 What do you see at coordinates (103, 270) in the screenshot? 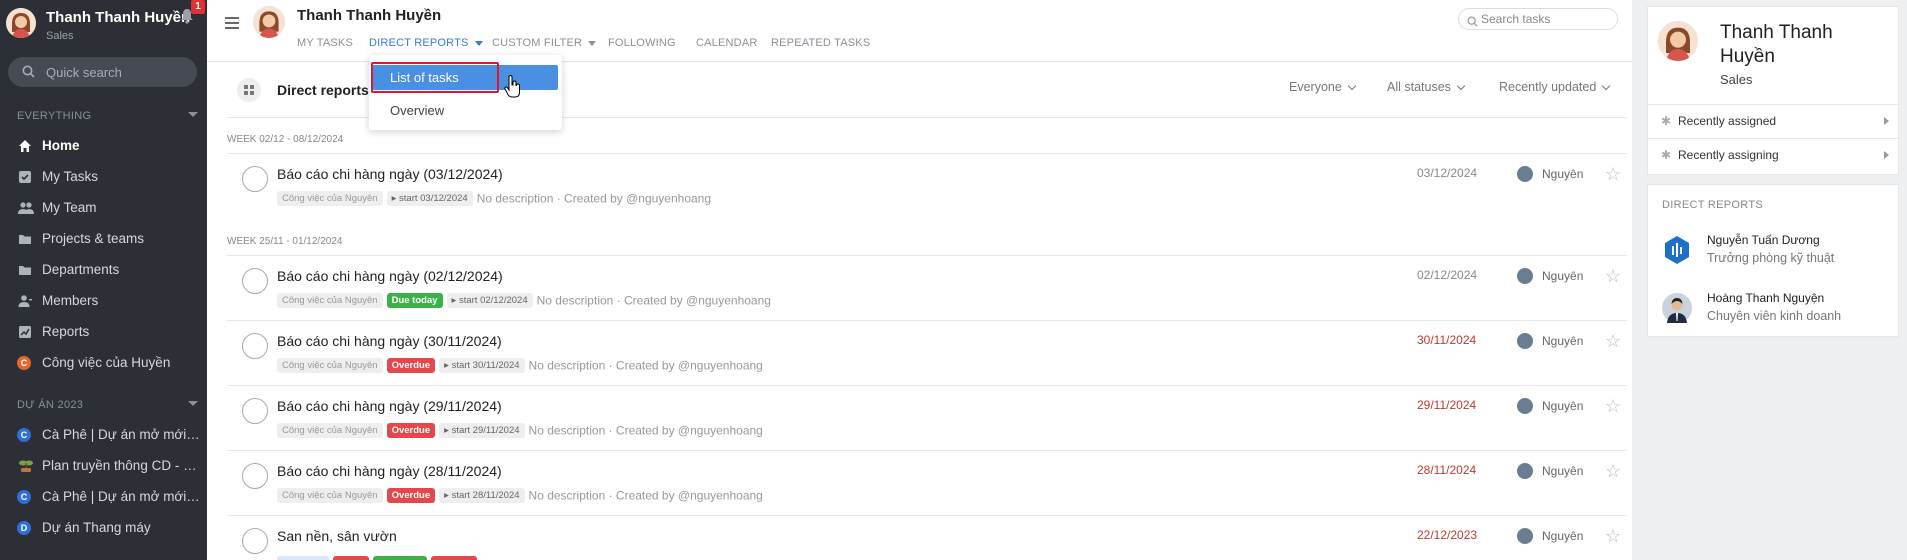
I see `sidebar-item-departments: Departments` at bounding box center [103, 270].